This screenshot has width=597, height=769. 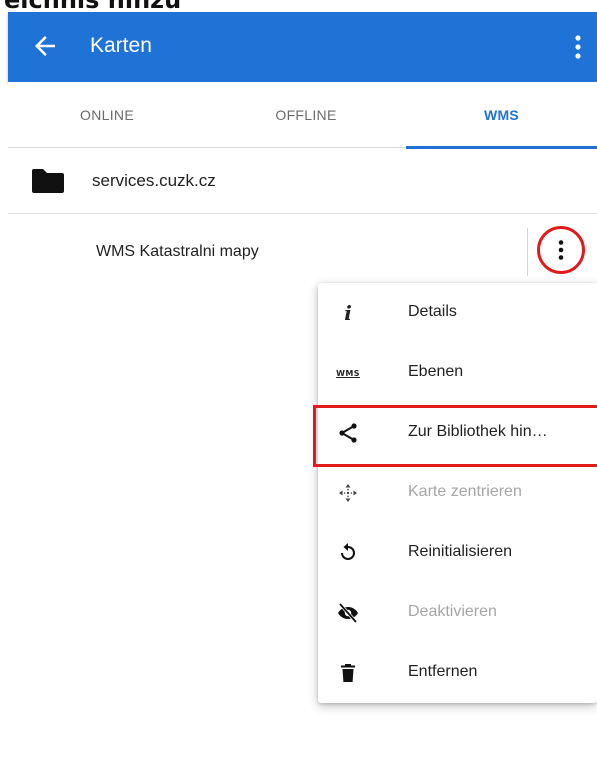 I want to click on menu-item-label: Reinitialisieren, so click(x=460, y=551).